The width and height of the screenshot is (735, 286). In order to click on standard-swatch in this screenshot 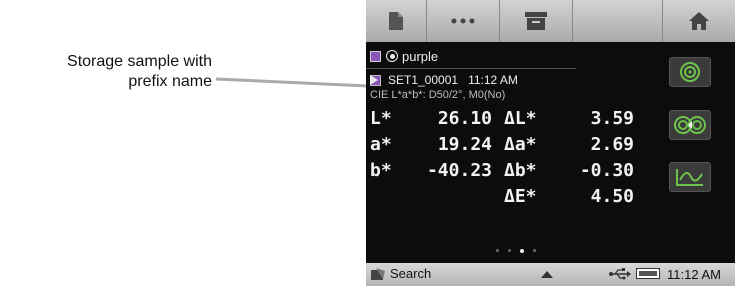, I will do `click(375, 56)`.